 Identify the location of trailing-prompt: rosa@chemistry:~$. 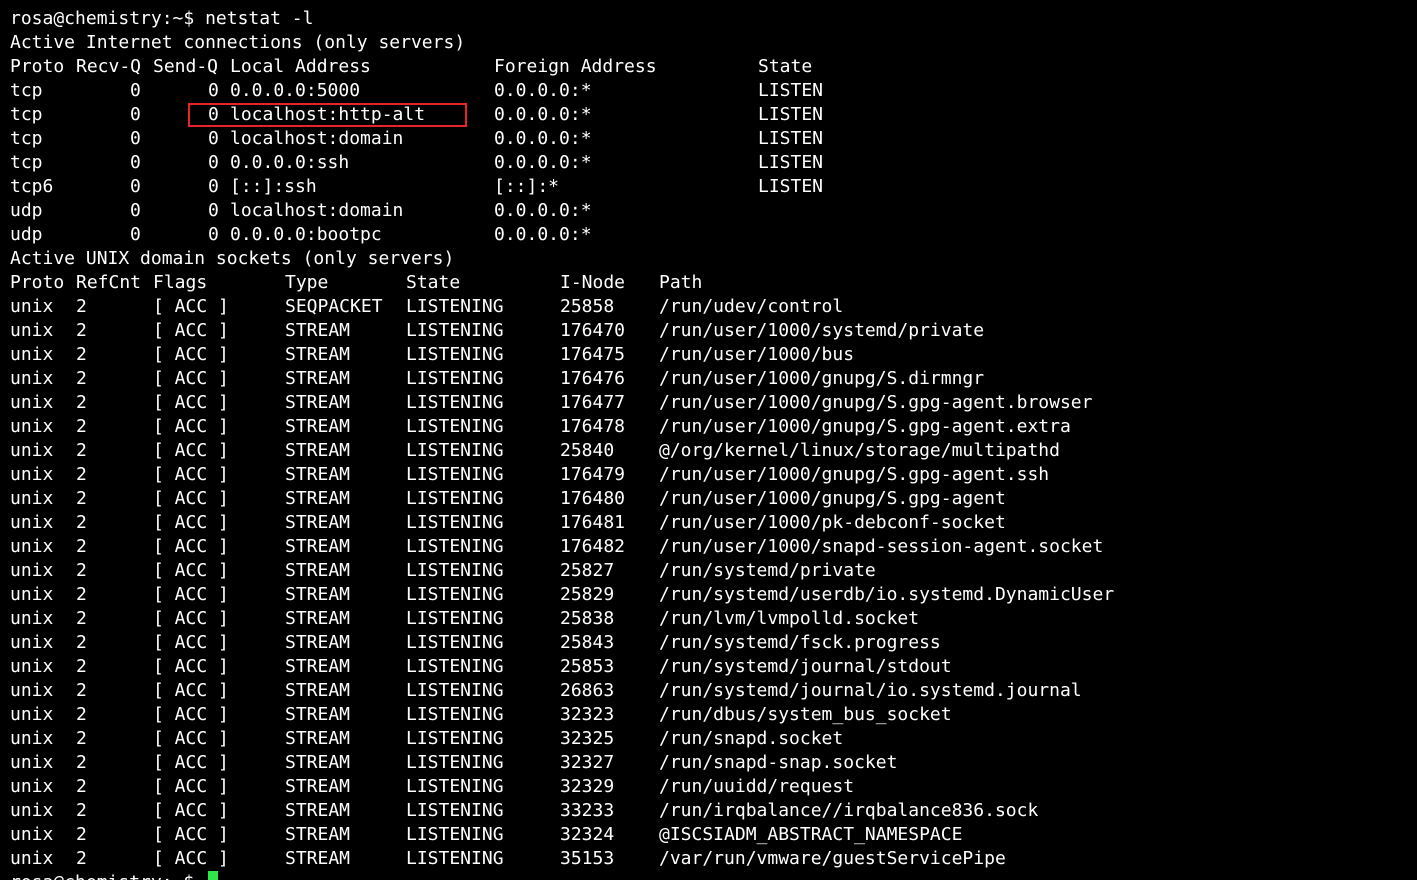
(102, 875).